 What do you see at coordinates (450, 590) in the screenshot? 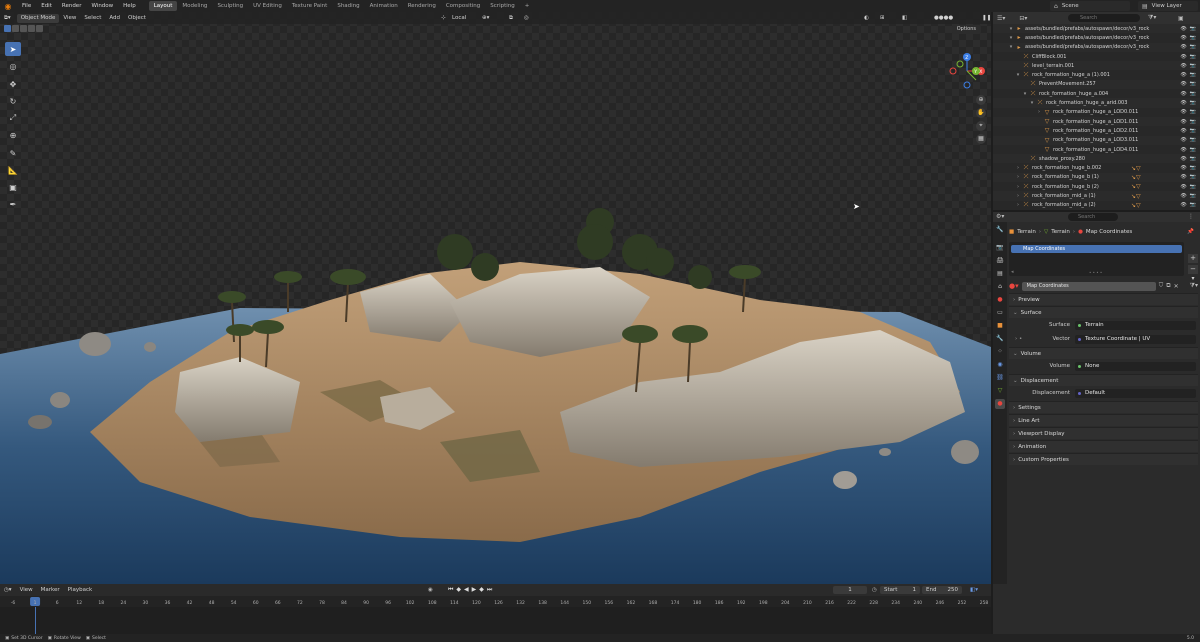
I see `jump-start-icon: ⏮` at bounding box center [450, 590].